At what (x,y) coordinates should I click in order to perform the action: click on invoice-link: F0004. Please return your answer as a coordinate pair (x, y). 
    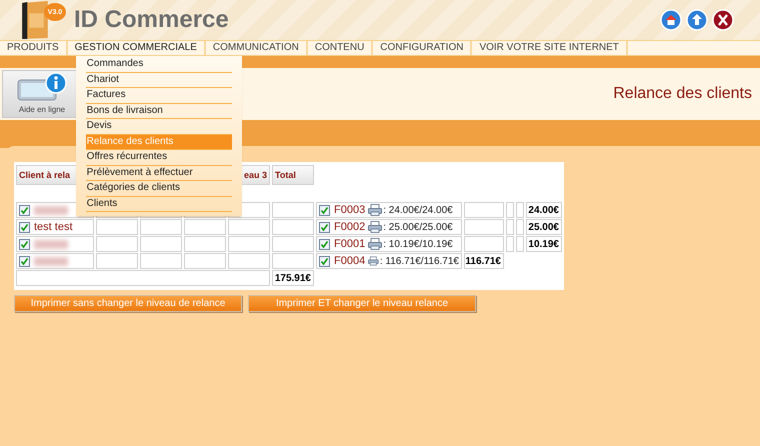
    Looking at the image, I should click on (350, 261).